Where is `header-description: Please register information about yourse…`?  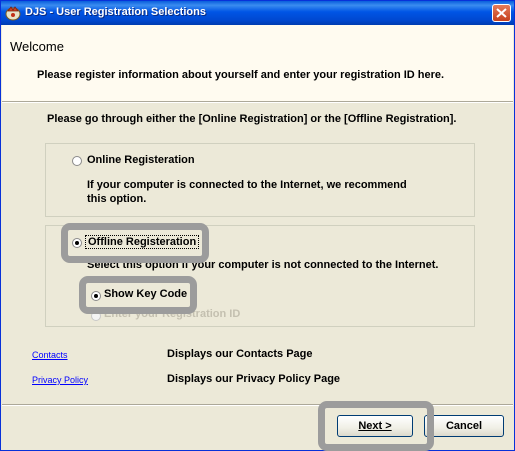 header-description: Please register information about yourse… is located at coordinates (241, 75).